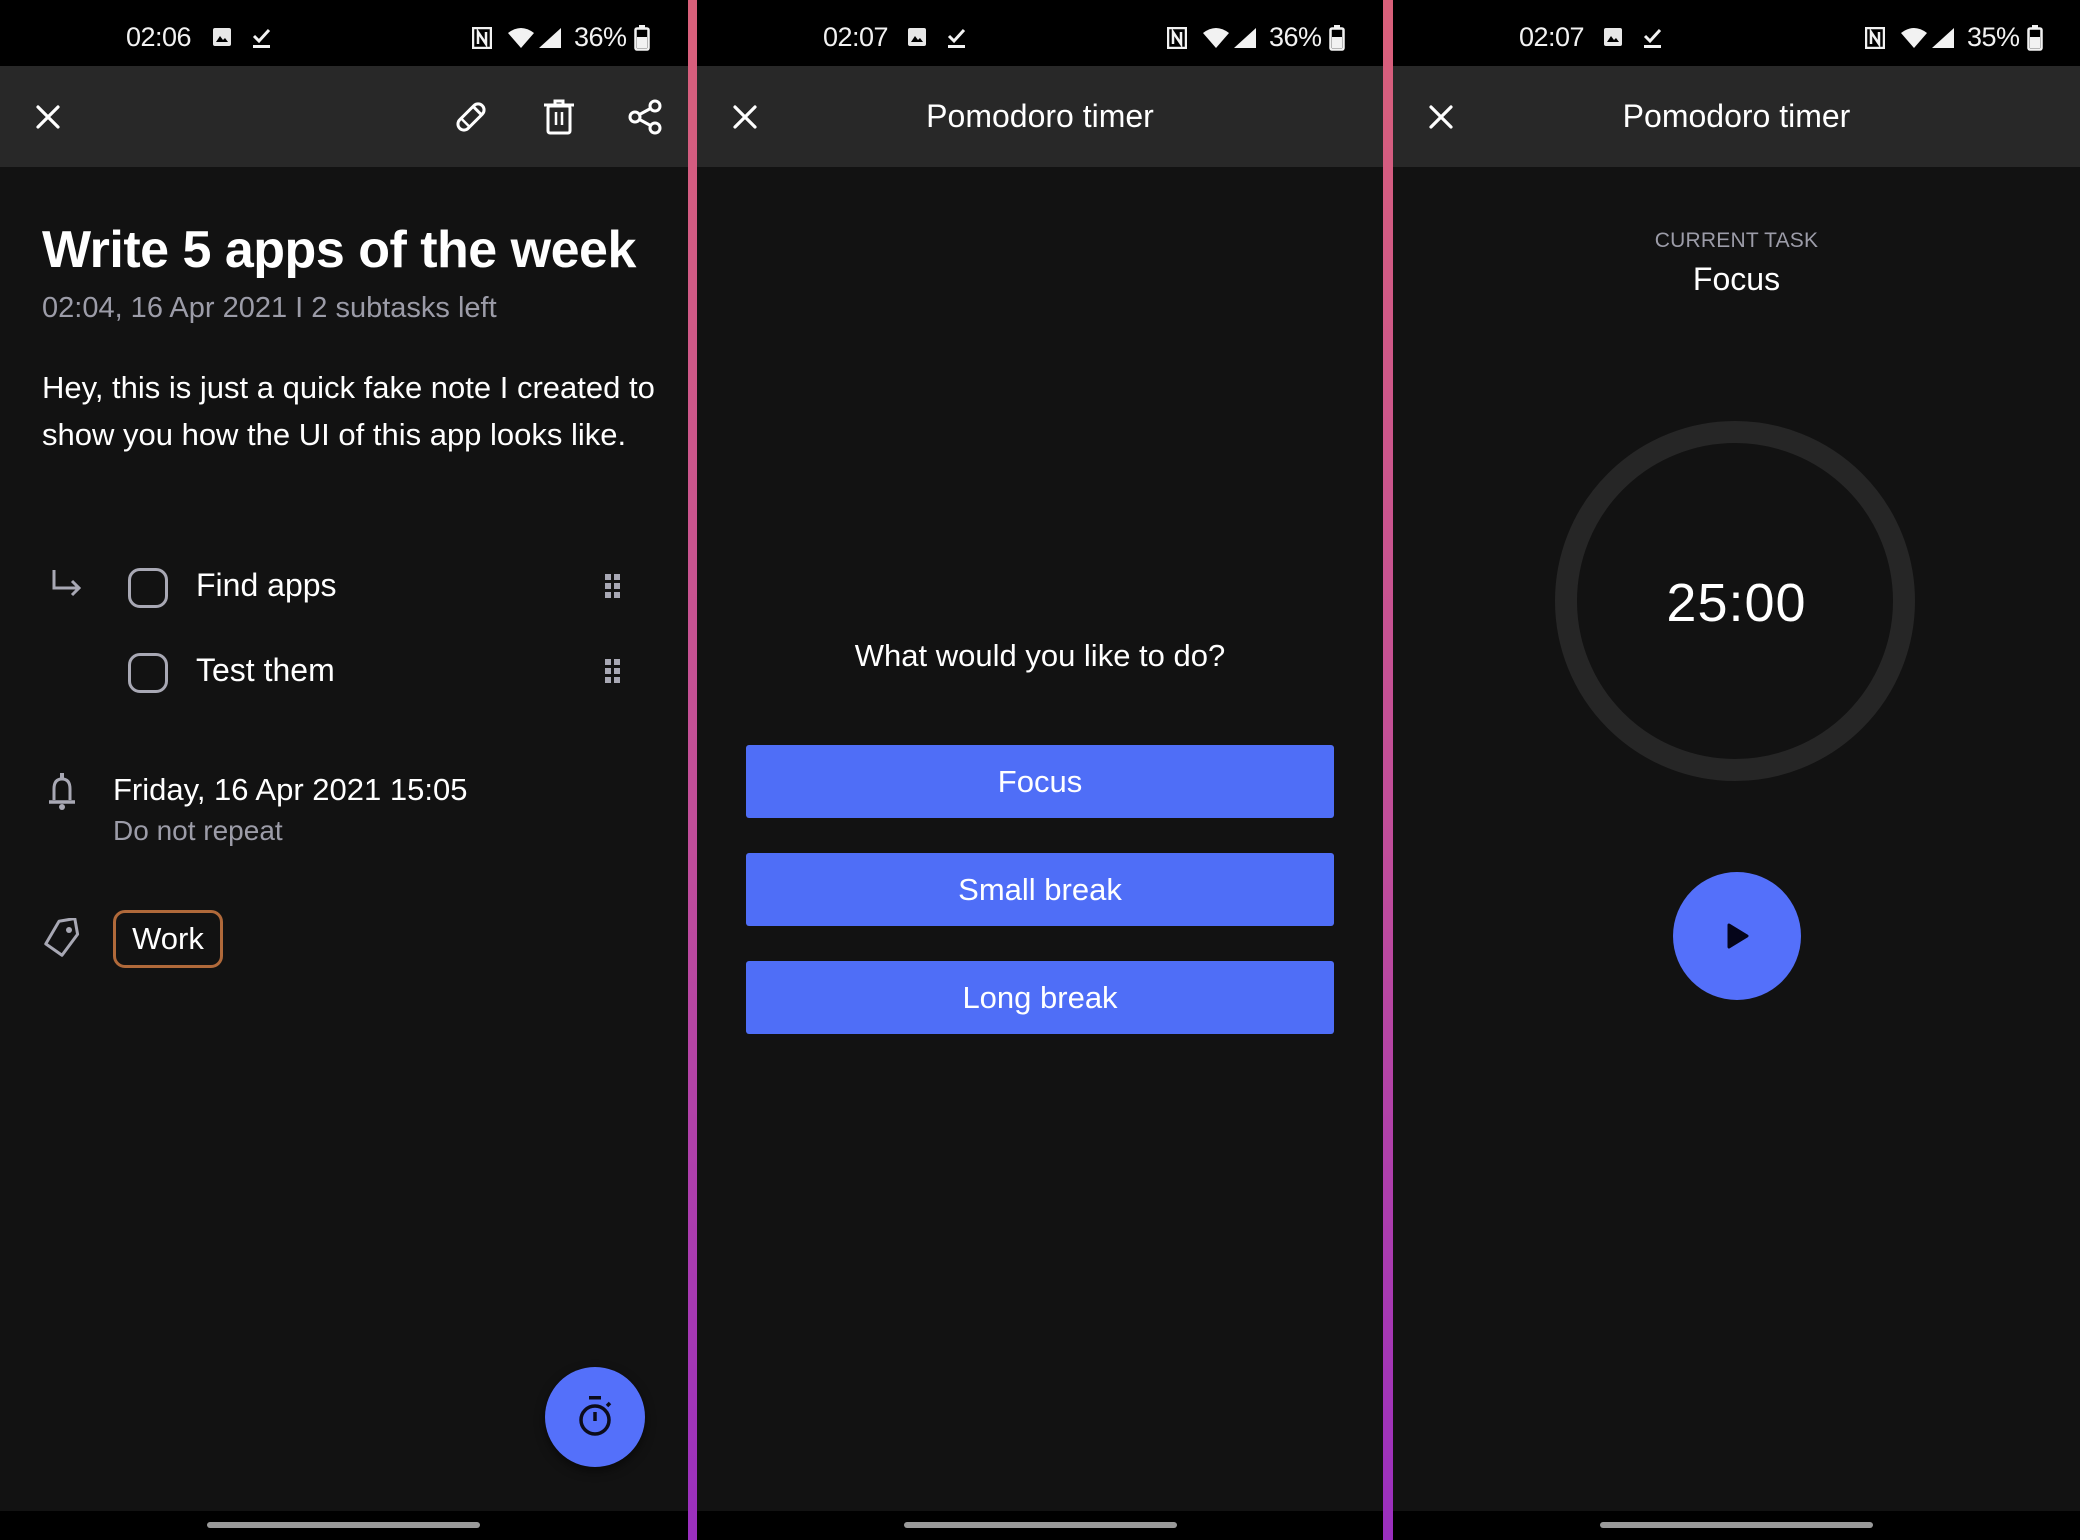 Image resolution: width=2080 pixels, height=1540 pixels. I want to click on close-icon, so click(48, 117).